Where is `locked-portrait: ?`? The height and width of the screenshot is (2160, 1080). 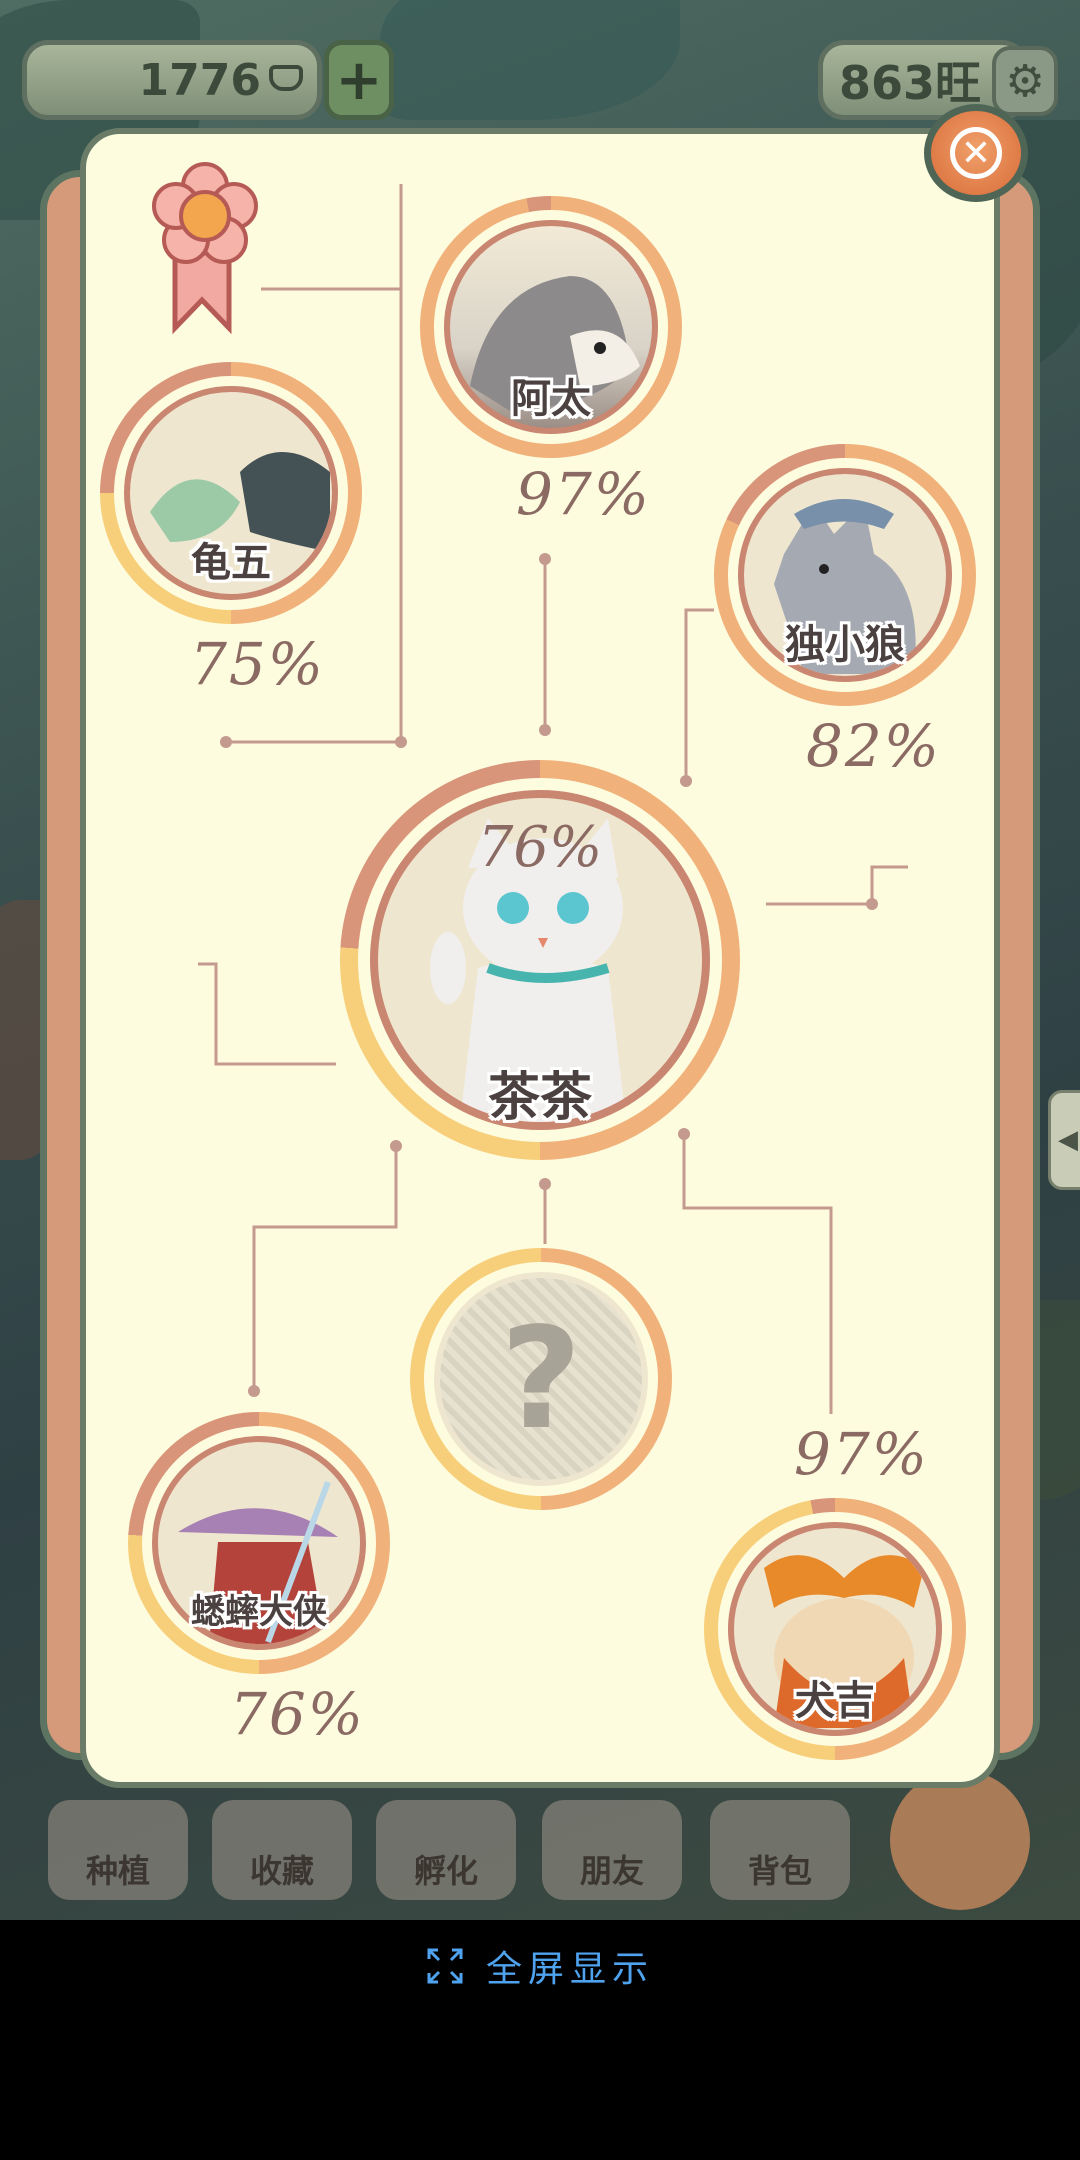
locked-portrait: ? is located at coordinates (541, 1379).